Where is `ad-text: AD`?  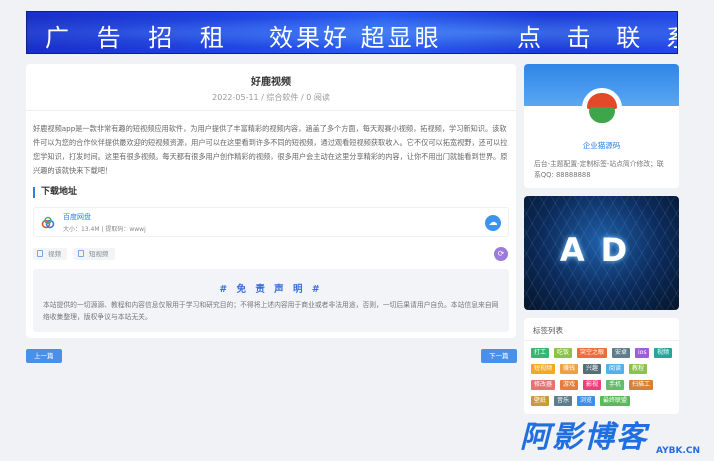 ad-text: AD is located at coordinates (601, 250).